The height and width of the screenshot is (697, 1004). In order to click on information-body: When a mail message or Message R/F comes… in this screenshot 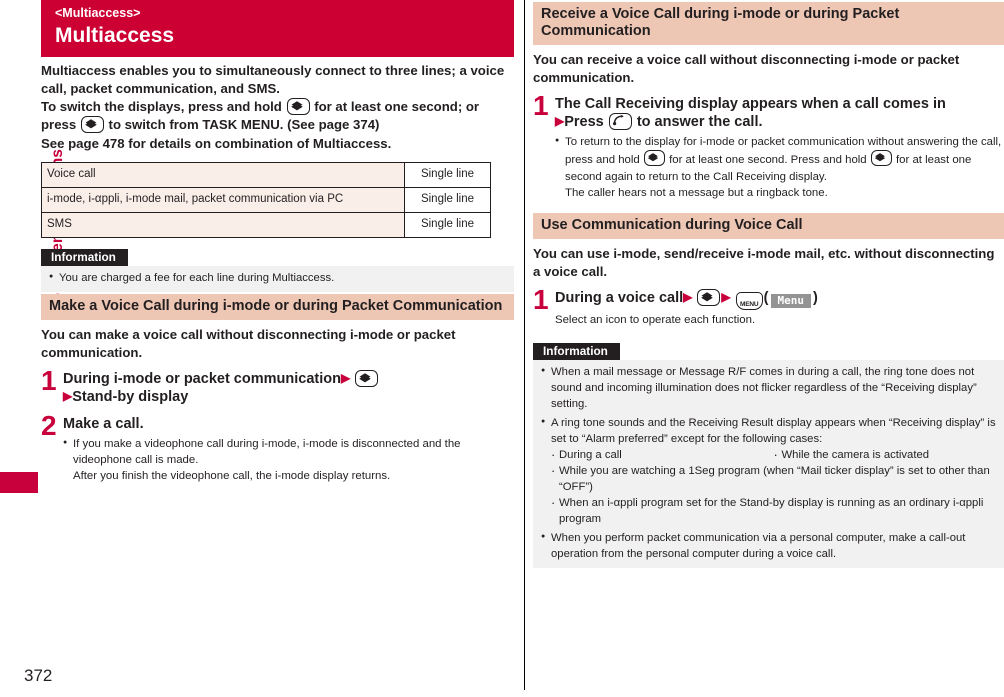, I will do `click(768, 464)`.